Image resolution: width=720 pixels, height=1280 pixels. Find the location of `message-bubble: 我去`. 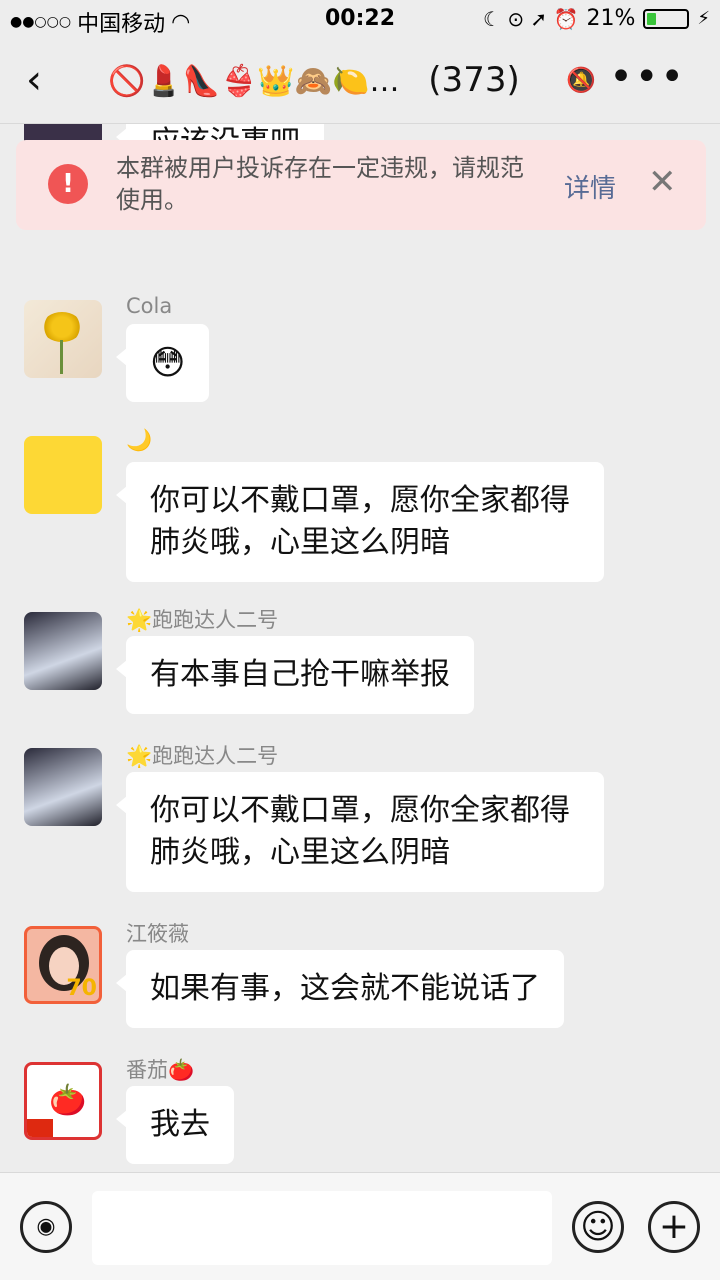

message-bubble: 我去 is located at coordinates (175, 1125).